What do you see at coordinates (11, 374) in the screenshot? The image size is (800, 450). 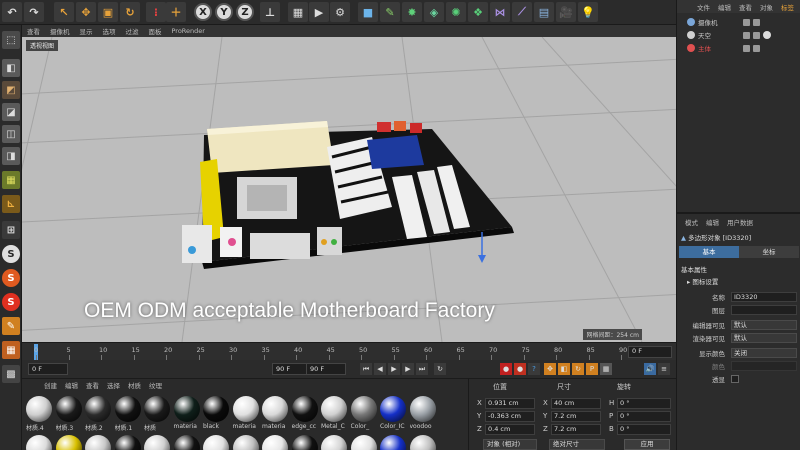 I see `checker-icon: ▩` at bounding box center [11, 374].